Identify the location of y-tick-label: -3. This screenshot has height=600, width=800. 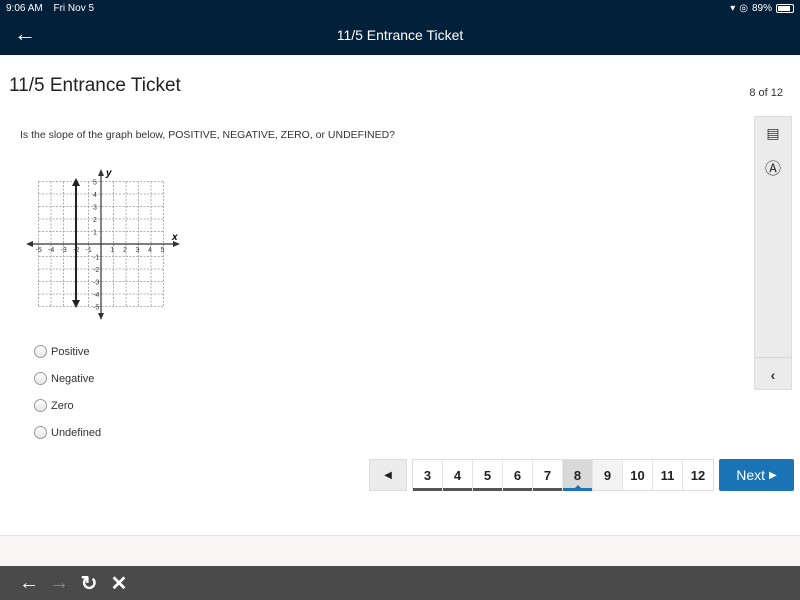
(96, 283).